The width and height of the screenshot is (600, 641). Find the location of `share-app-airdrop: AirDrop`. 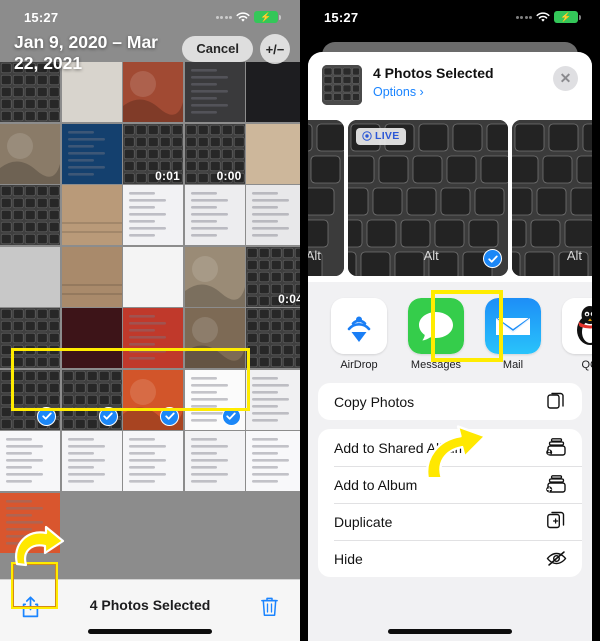

share-app-airdrop: AirDrop is located at coordinates (359, 334).